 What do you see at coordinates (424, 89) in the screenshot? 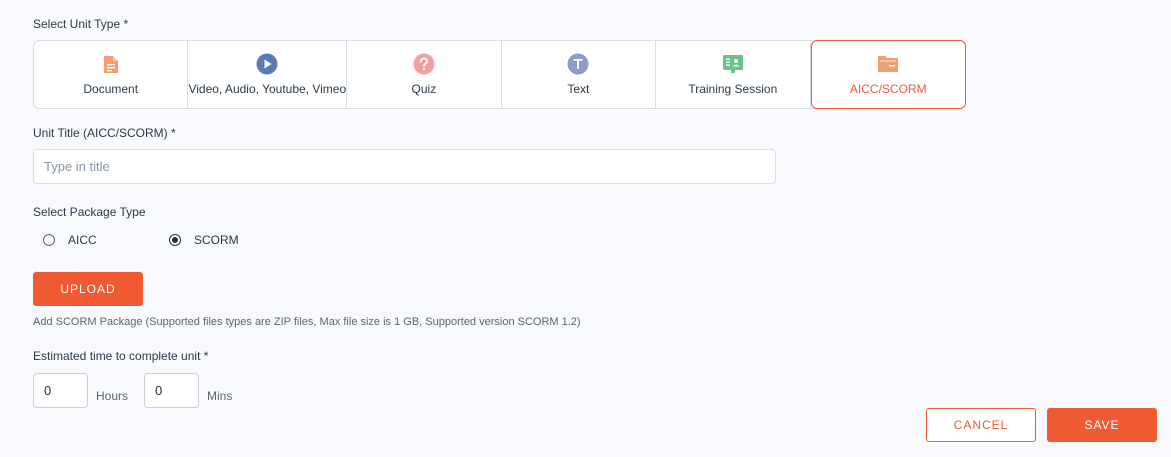
I see `unit-type-label: Quiz` at bounding box center [424, 89].